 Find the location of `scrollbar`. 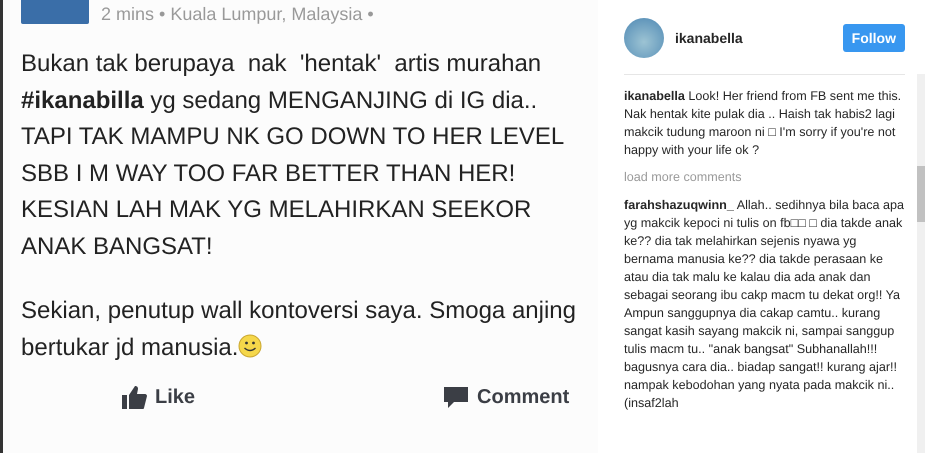

scrollbar is located at coordinates (921, 263).